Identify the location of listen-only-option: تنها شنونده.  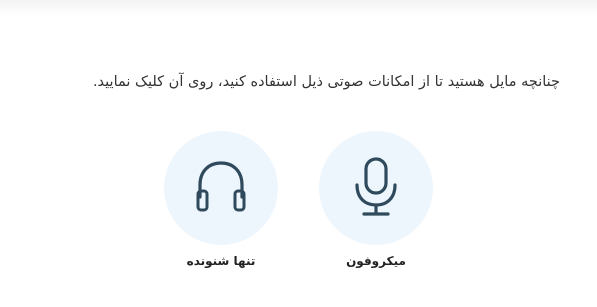
(221, 203).